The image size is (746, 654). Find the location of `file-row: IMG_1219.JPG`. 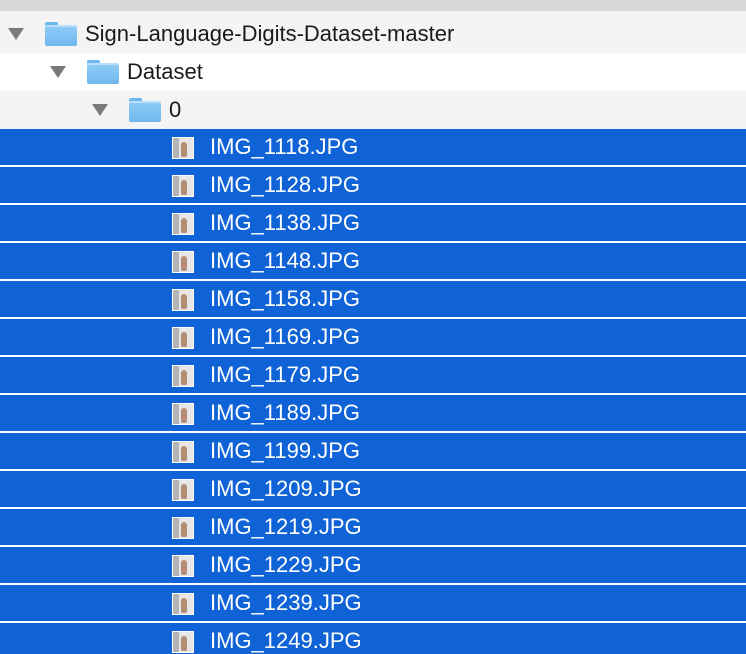

file-row: IMG_1219.JPG is located at coordinates (373, 528).